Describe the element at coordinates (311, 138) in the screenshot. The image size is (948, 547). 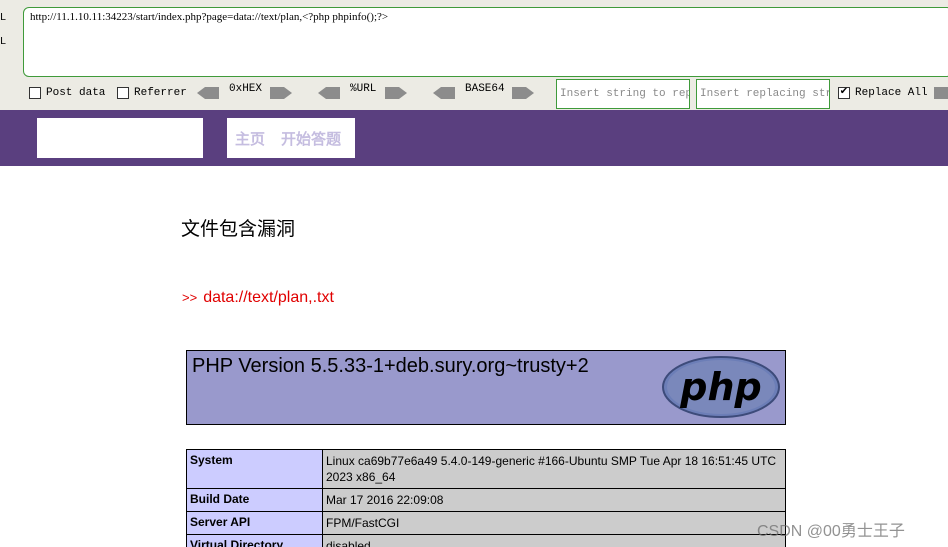
I see `nav-start-link: 开始答题` at that location.